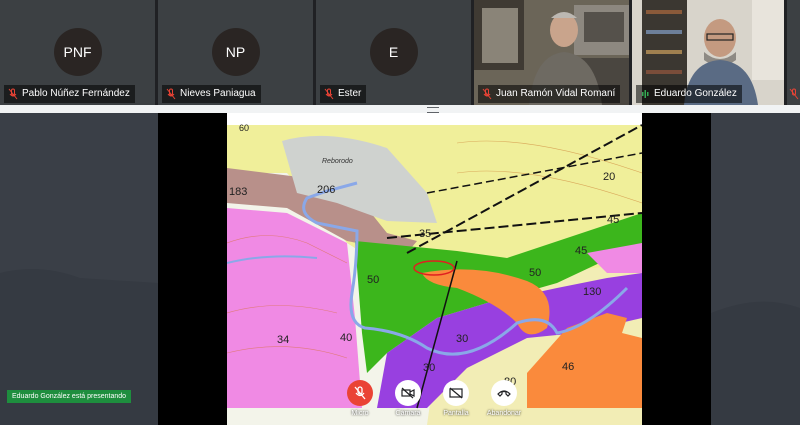  I want to click on map-label: 206, so click(326, 190).